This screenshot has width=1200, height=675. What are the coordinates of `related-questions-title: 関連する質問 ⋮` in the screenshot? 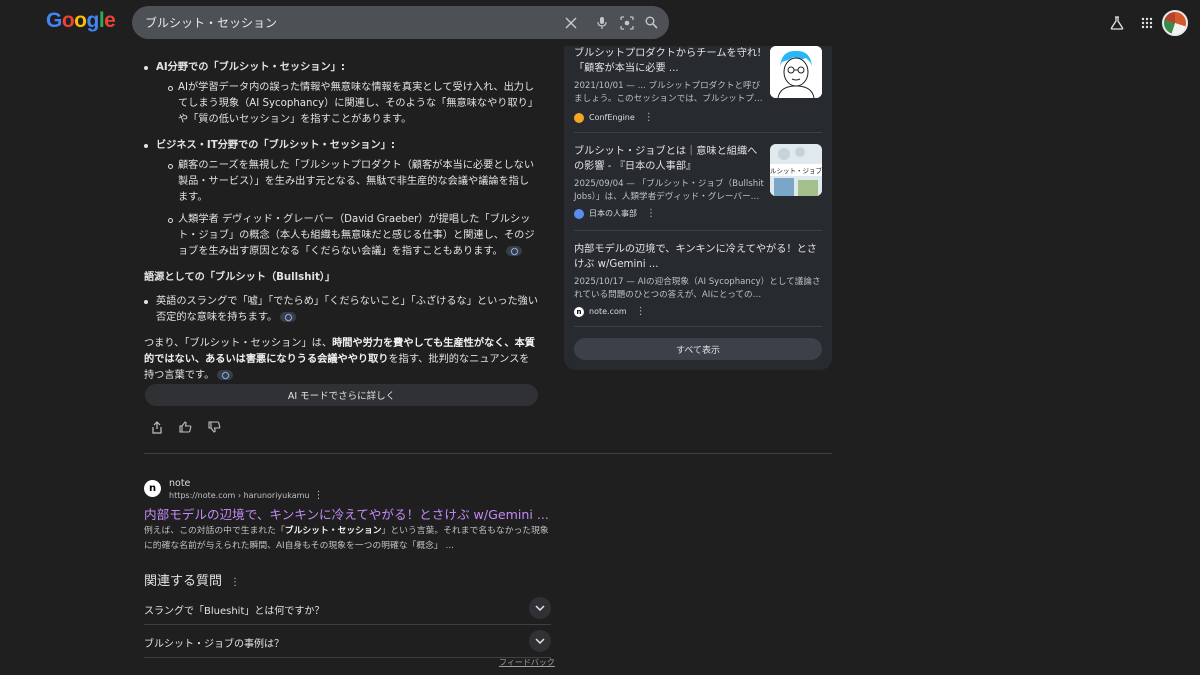 It's located at (192, 581).